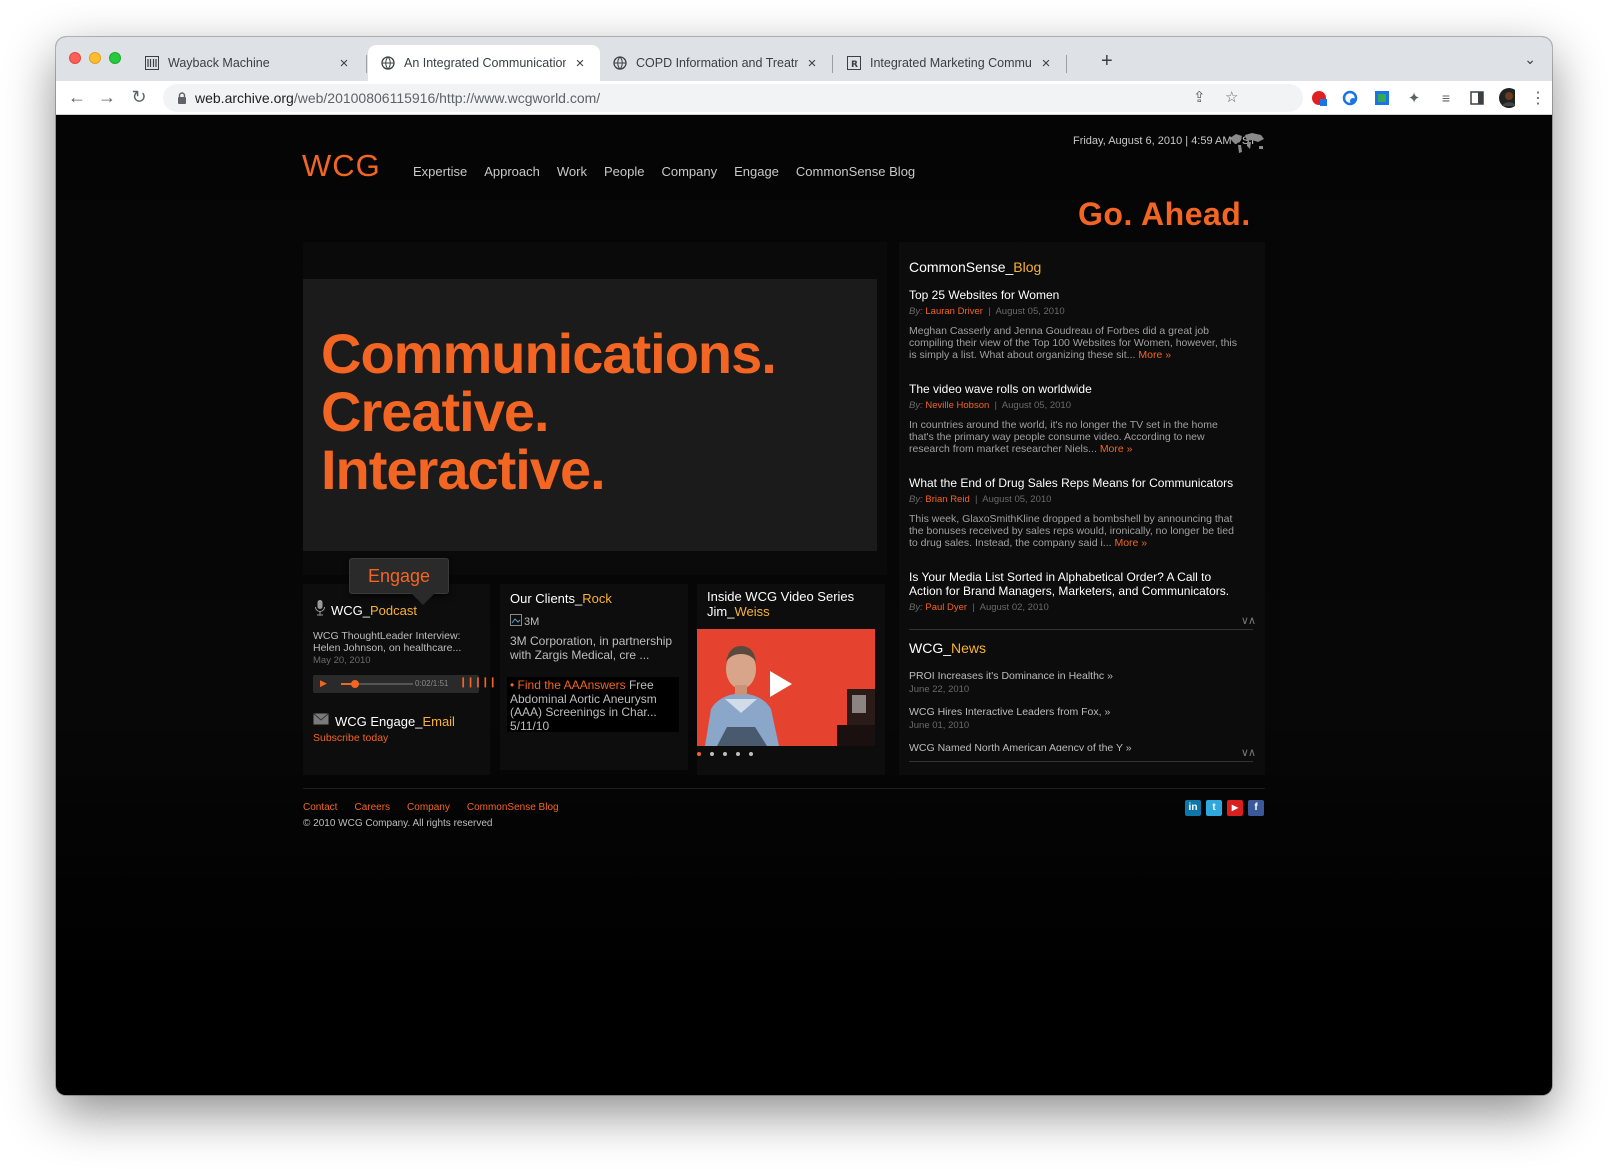 This screenshot has height=1169, width=1608. What do you see at coordinates (954, 311) in the screenshot?
I see `blog-post-author: Lauran Driver` at bounding box center [954, 311].